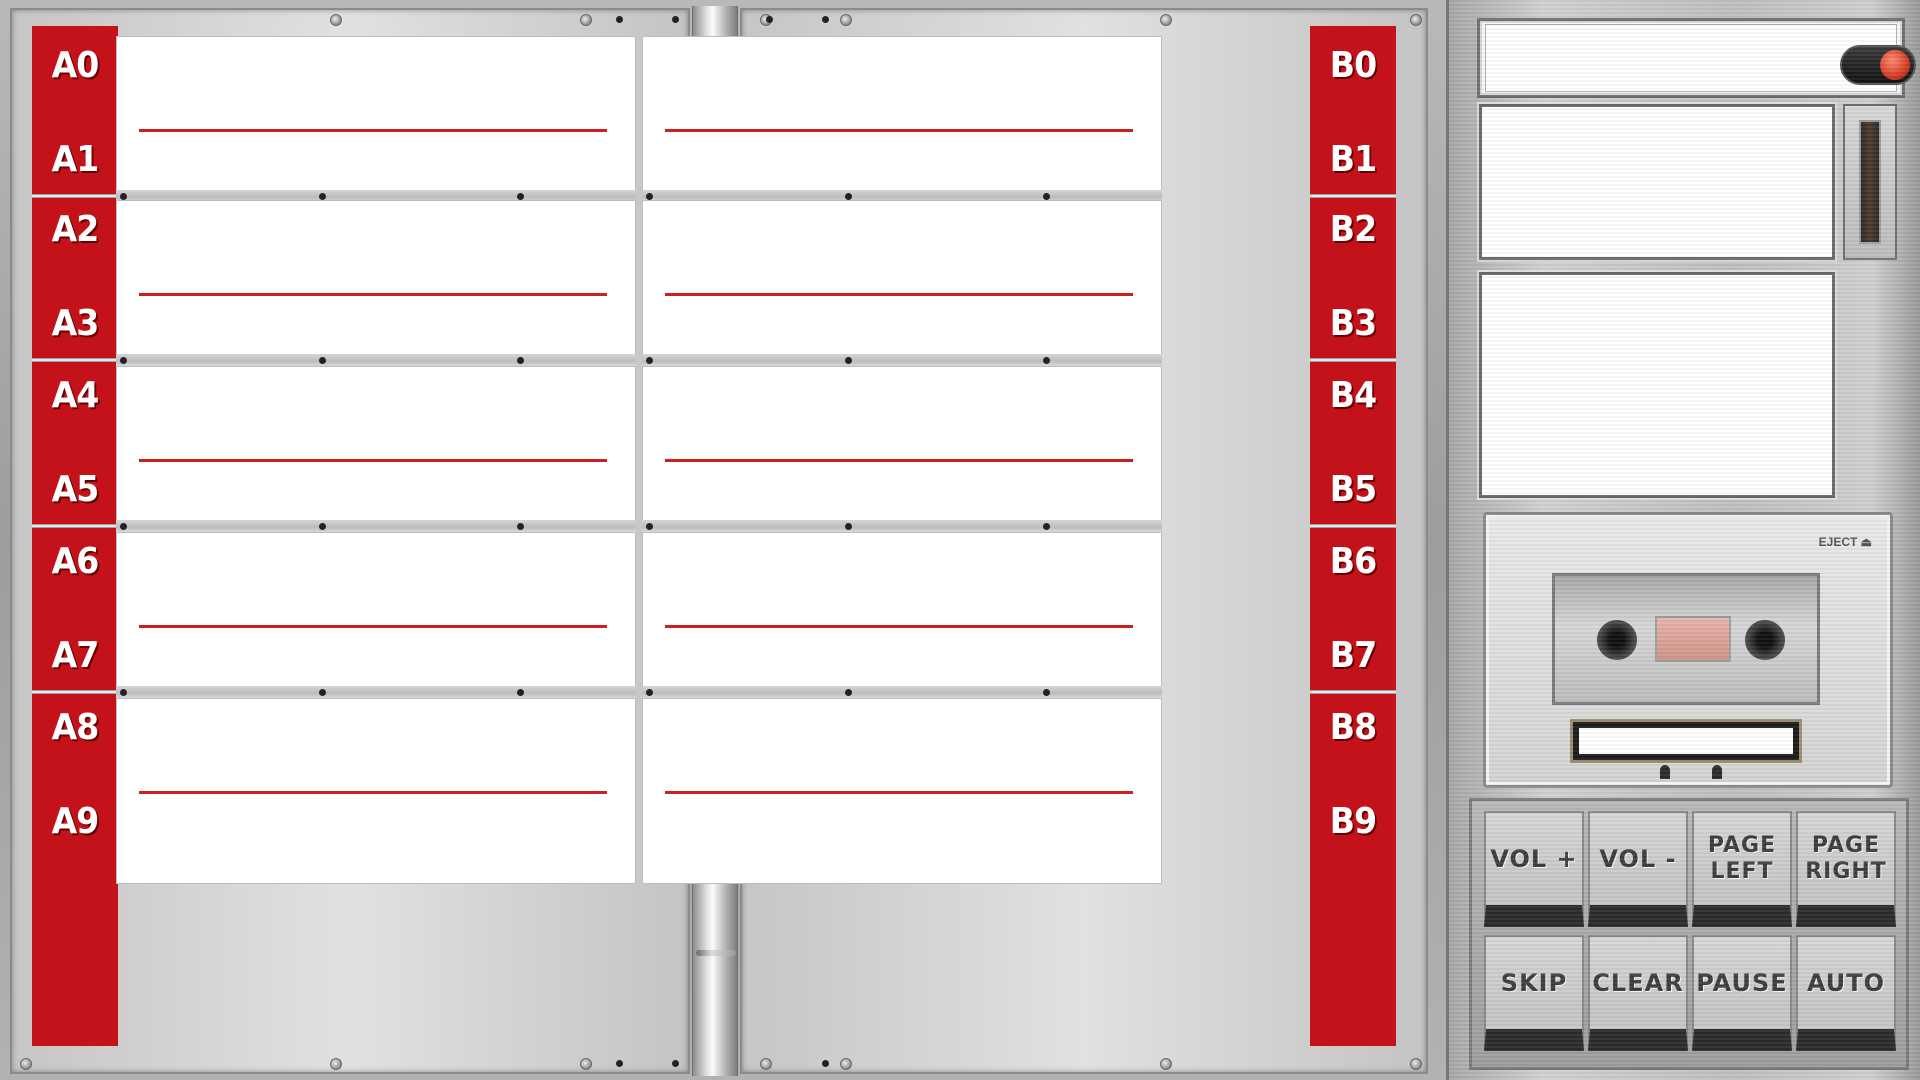 The image size is (1920, 1080). Describe the element at coordinates (1742, 983) in the screenshot. I see `pause-button-label: PAUSE` at that location.